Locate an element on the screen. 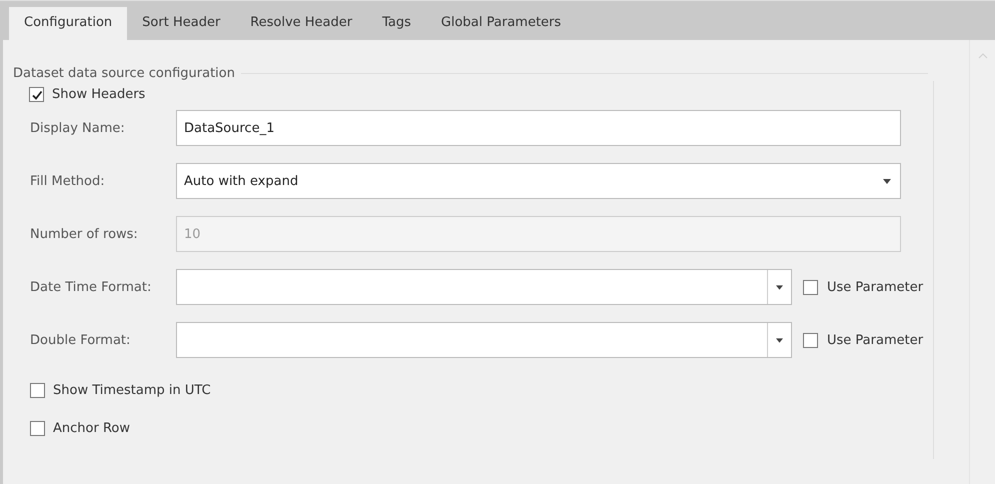 This screenshot has width=995, height=484. checkbox-label: Show Headers is located at coordinates (99, 94).